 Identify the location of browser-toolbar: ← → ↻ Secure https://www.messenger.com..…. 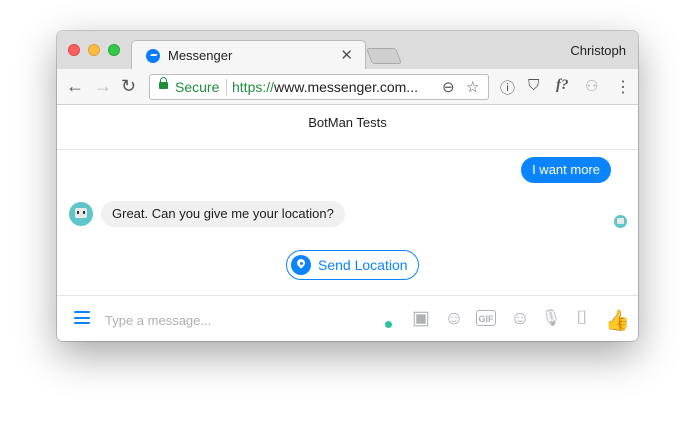
(347, 87).